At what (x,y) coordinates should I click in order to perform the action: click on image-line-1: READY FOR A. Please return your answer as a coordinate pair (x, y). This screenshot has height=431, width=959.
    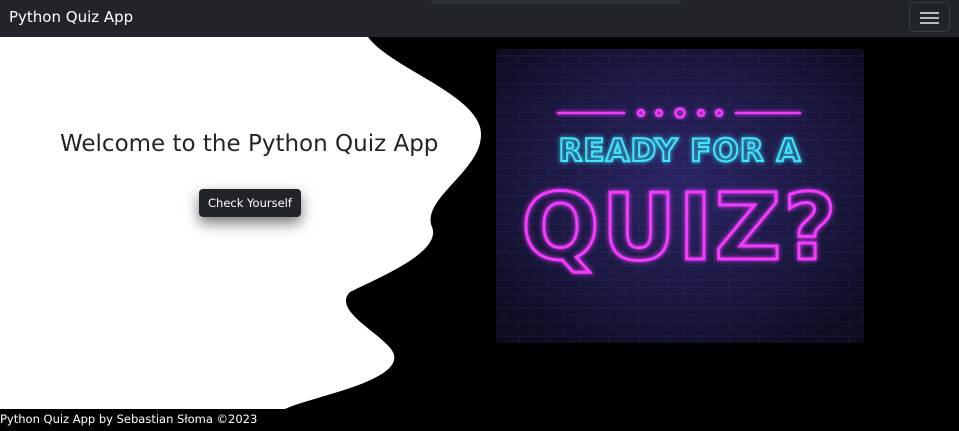
    Looking at the image, I should click on (680, 151).